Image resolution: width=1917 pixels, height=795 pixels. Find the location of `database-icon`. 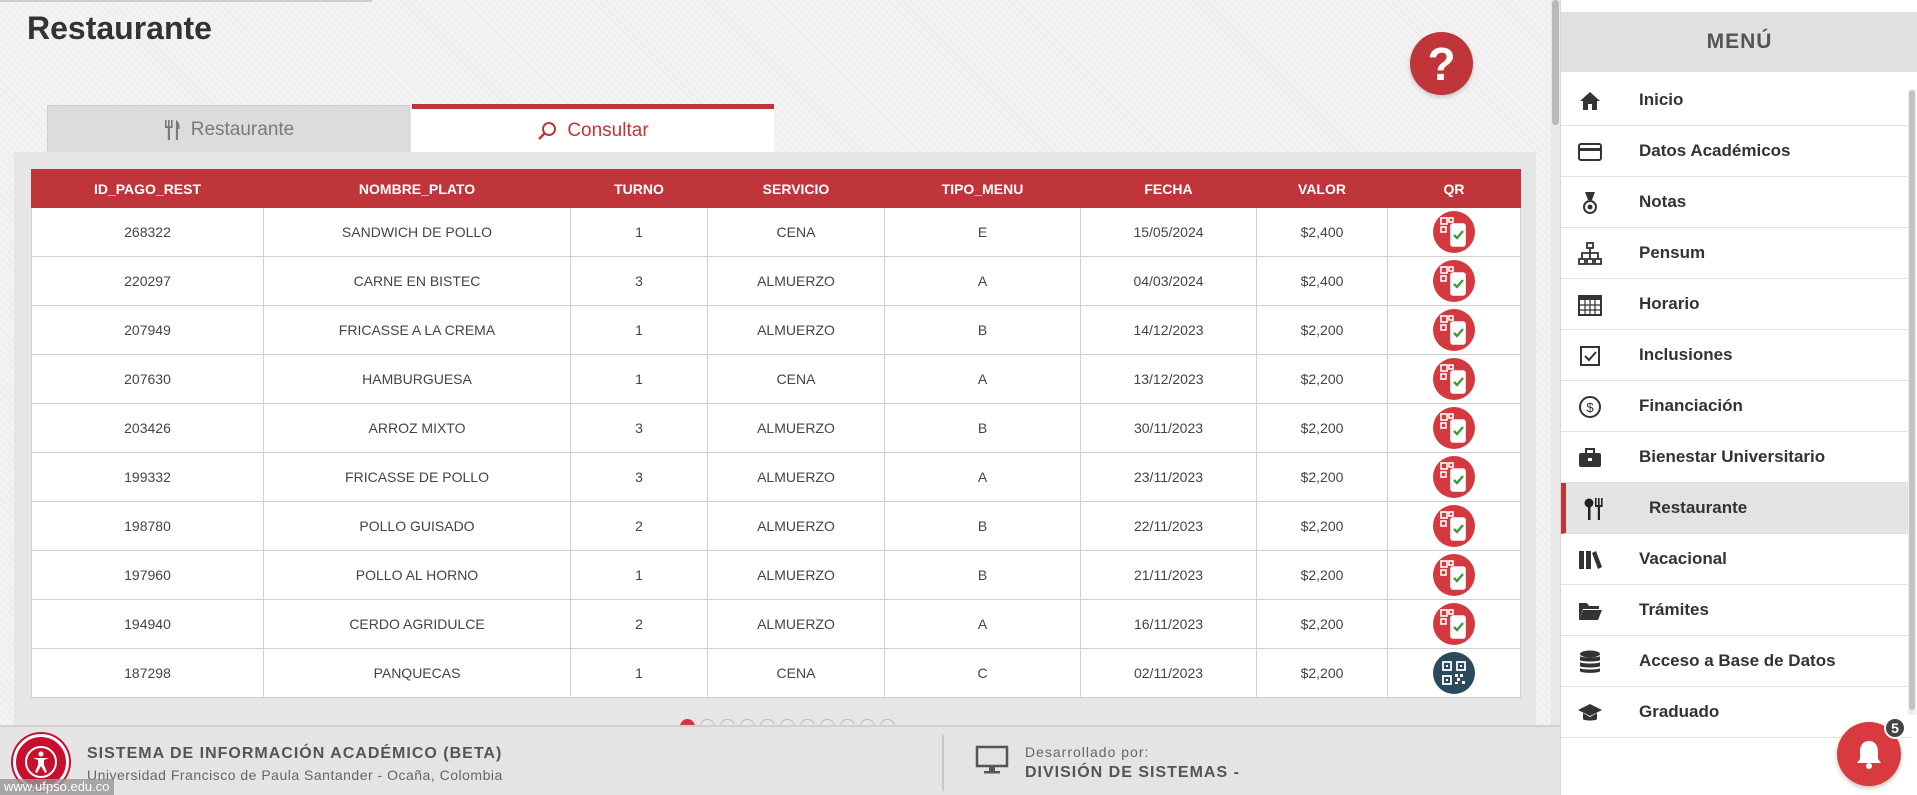

database-icon is located at coordinates (1590, 662).